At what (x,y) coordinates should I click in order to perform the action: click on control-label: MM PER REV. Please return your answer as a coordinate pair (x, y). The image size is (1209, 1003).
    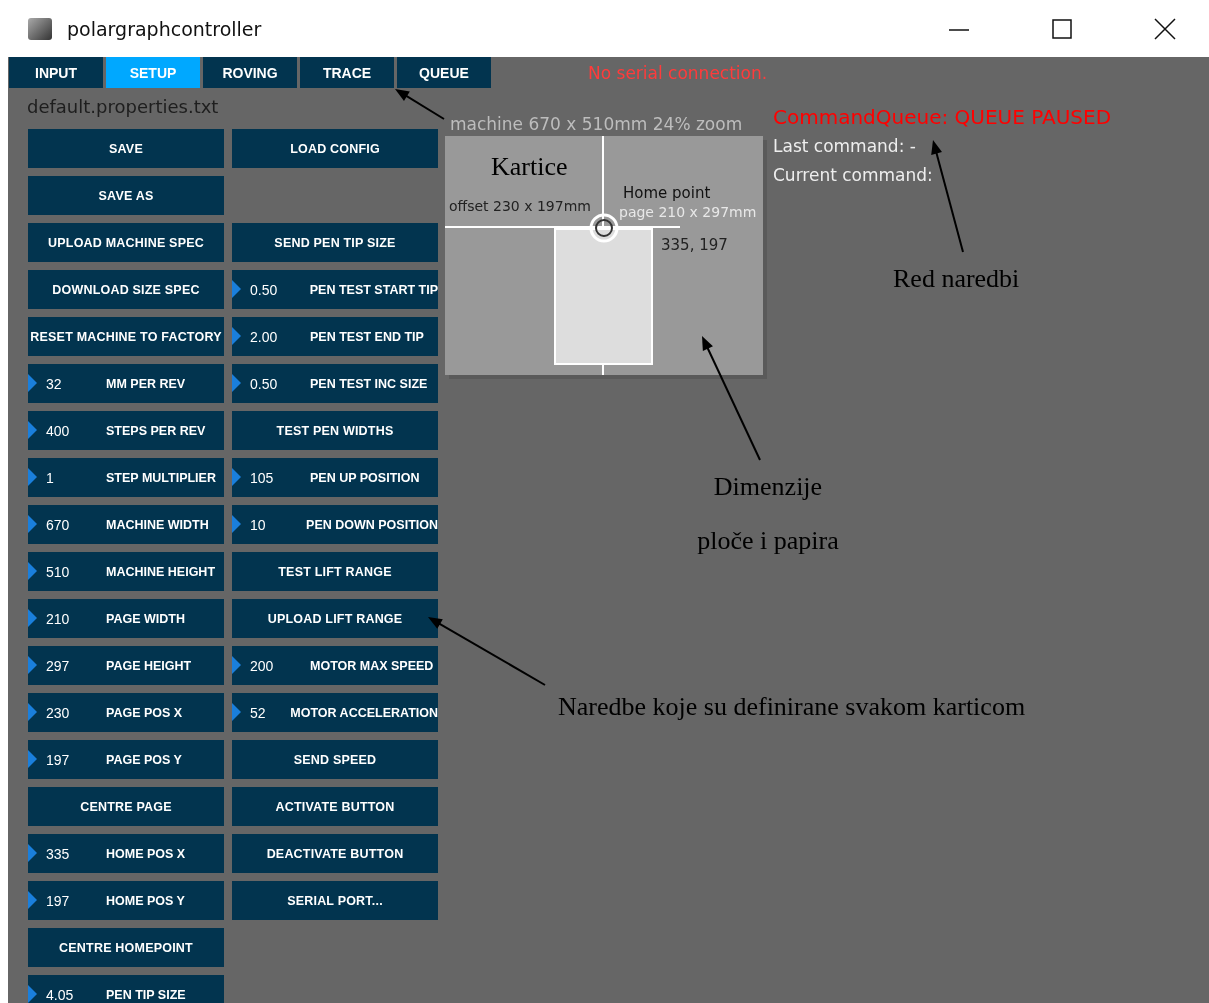
    Looking at the image, I should click on (146, 383).